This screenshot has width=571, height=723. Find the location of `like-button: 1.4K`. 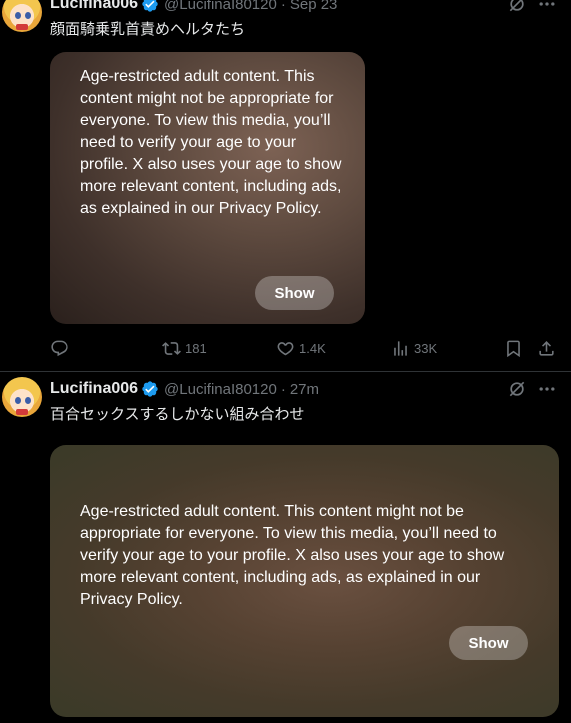

like-button: 1.4K is located at coordinates (301, 348).